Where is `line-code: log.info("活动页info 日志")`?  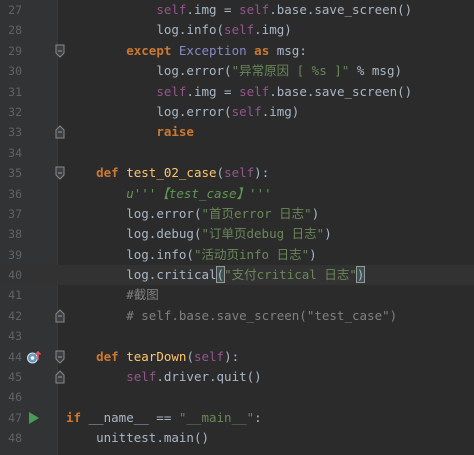 line-code: log.info("活动页info 日志") is located at coordinates (191, 255).